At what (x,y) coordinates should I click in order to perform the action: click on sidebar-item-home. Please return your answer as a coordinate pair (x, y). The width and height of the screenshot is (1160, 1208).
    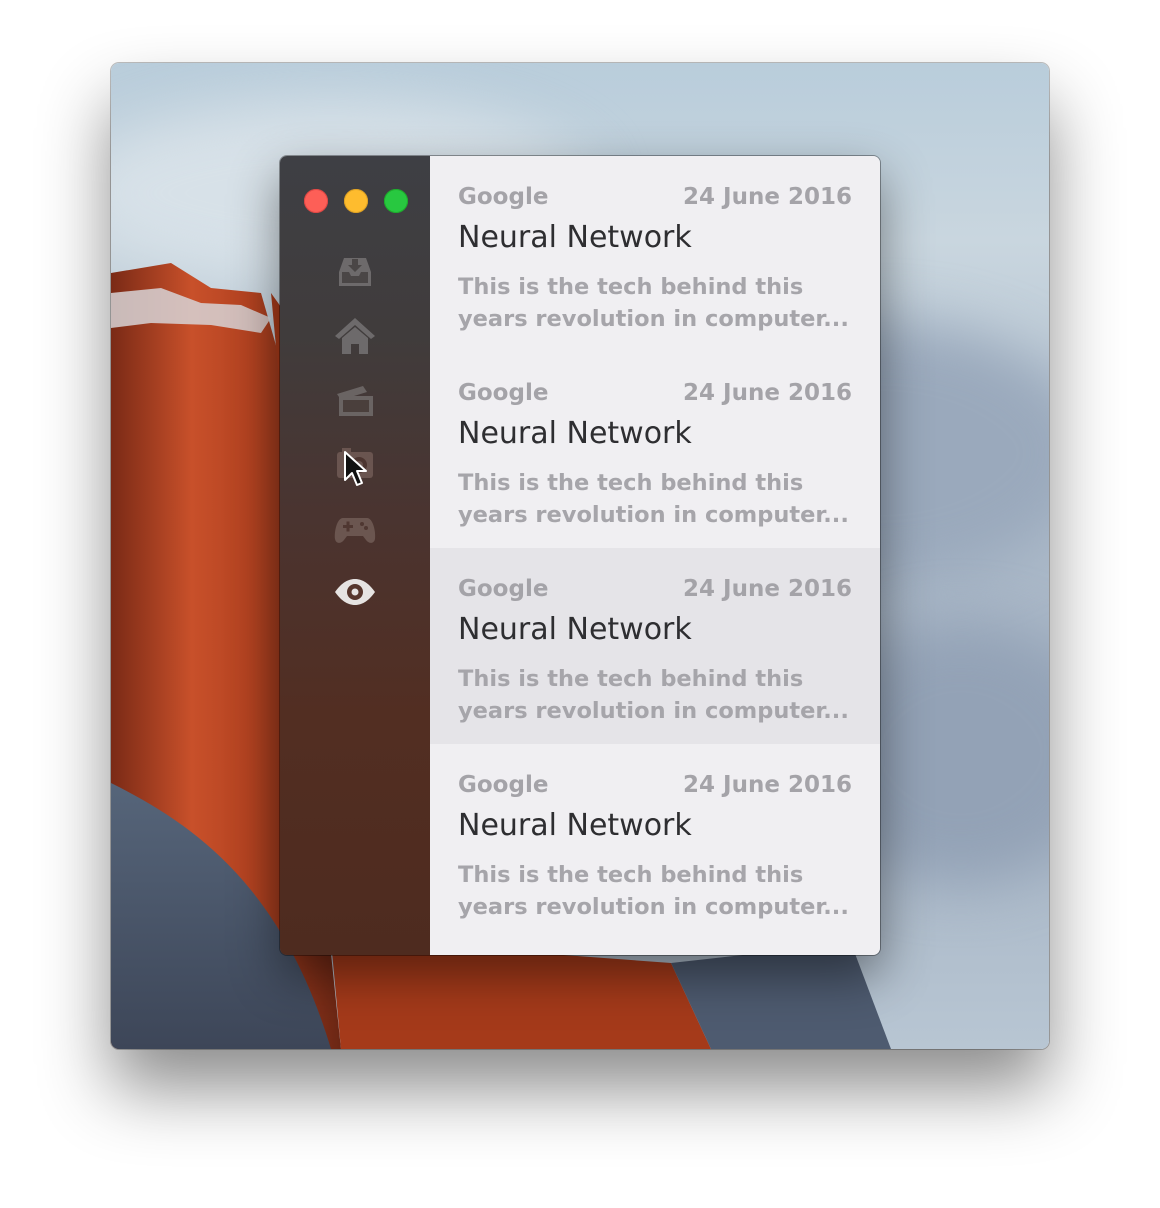
    Looking at the image, I should click on (355, 336).